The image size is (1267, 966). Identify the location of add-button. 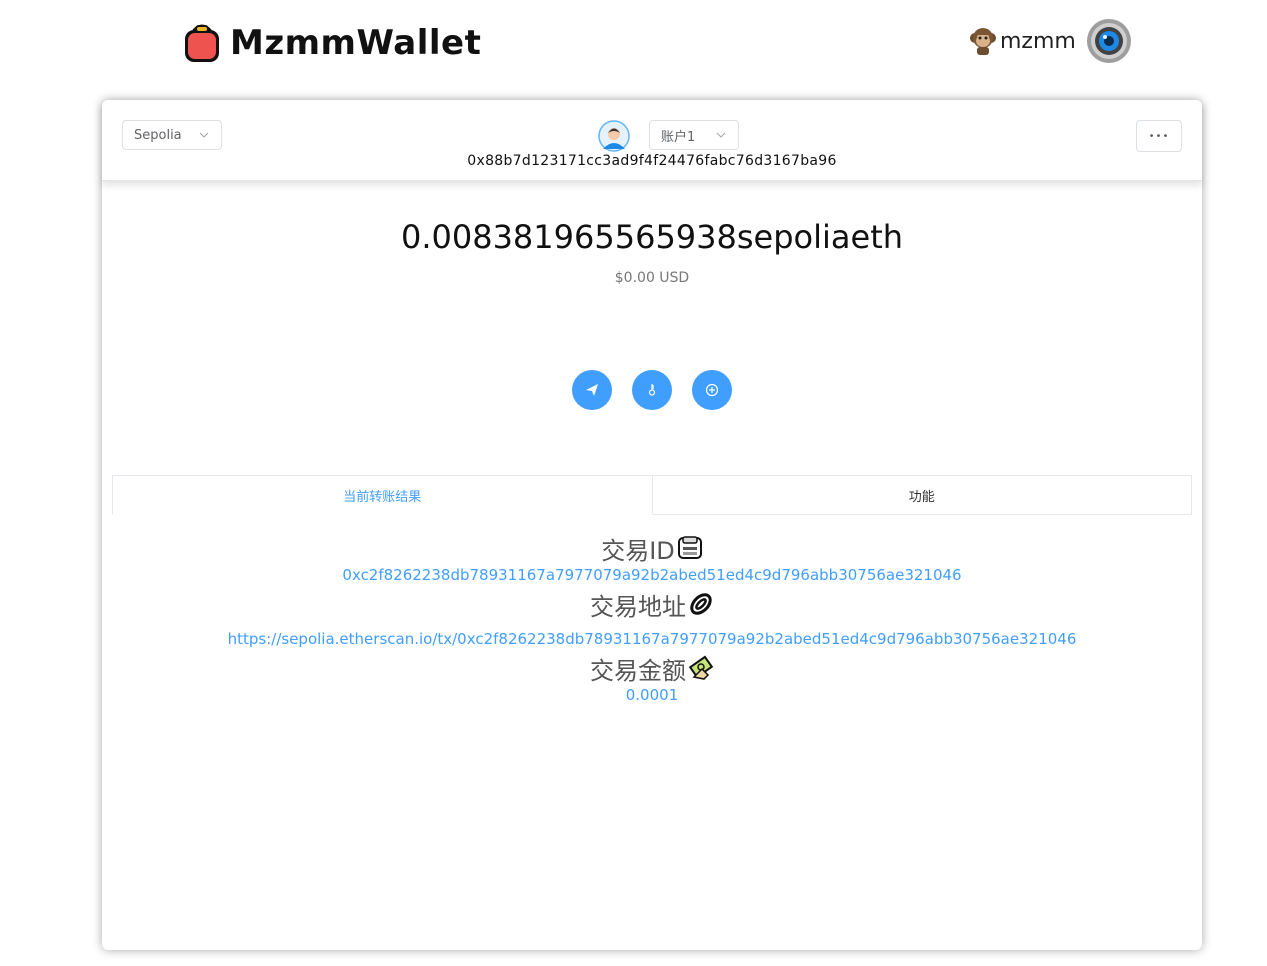
(712, 390).